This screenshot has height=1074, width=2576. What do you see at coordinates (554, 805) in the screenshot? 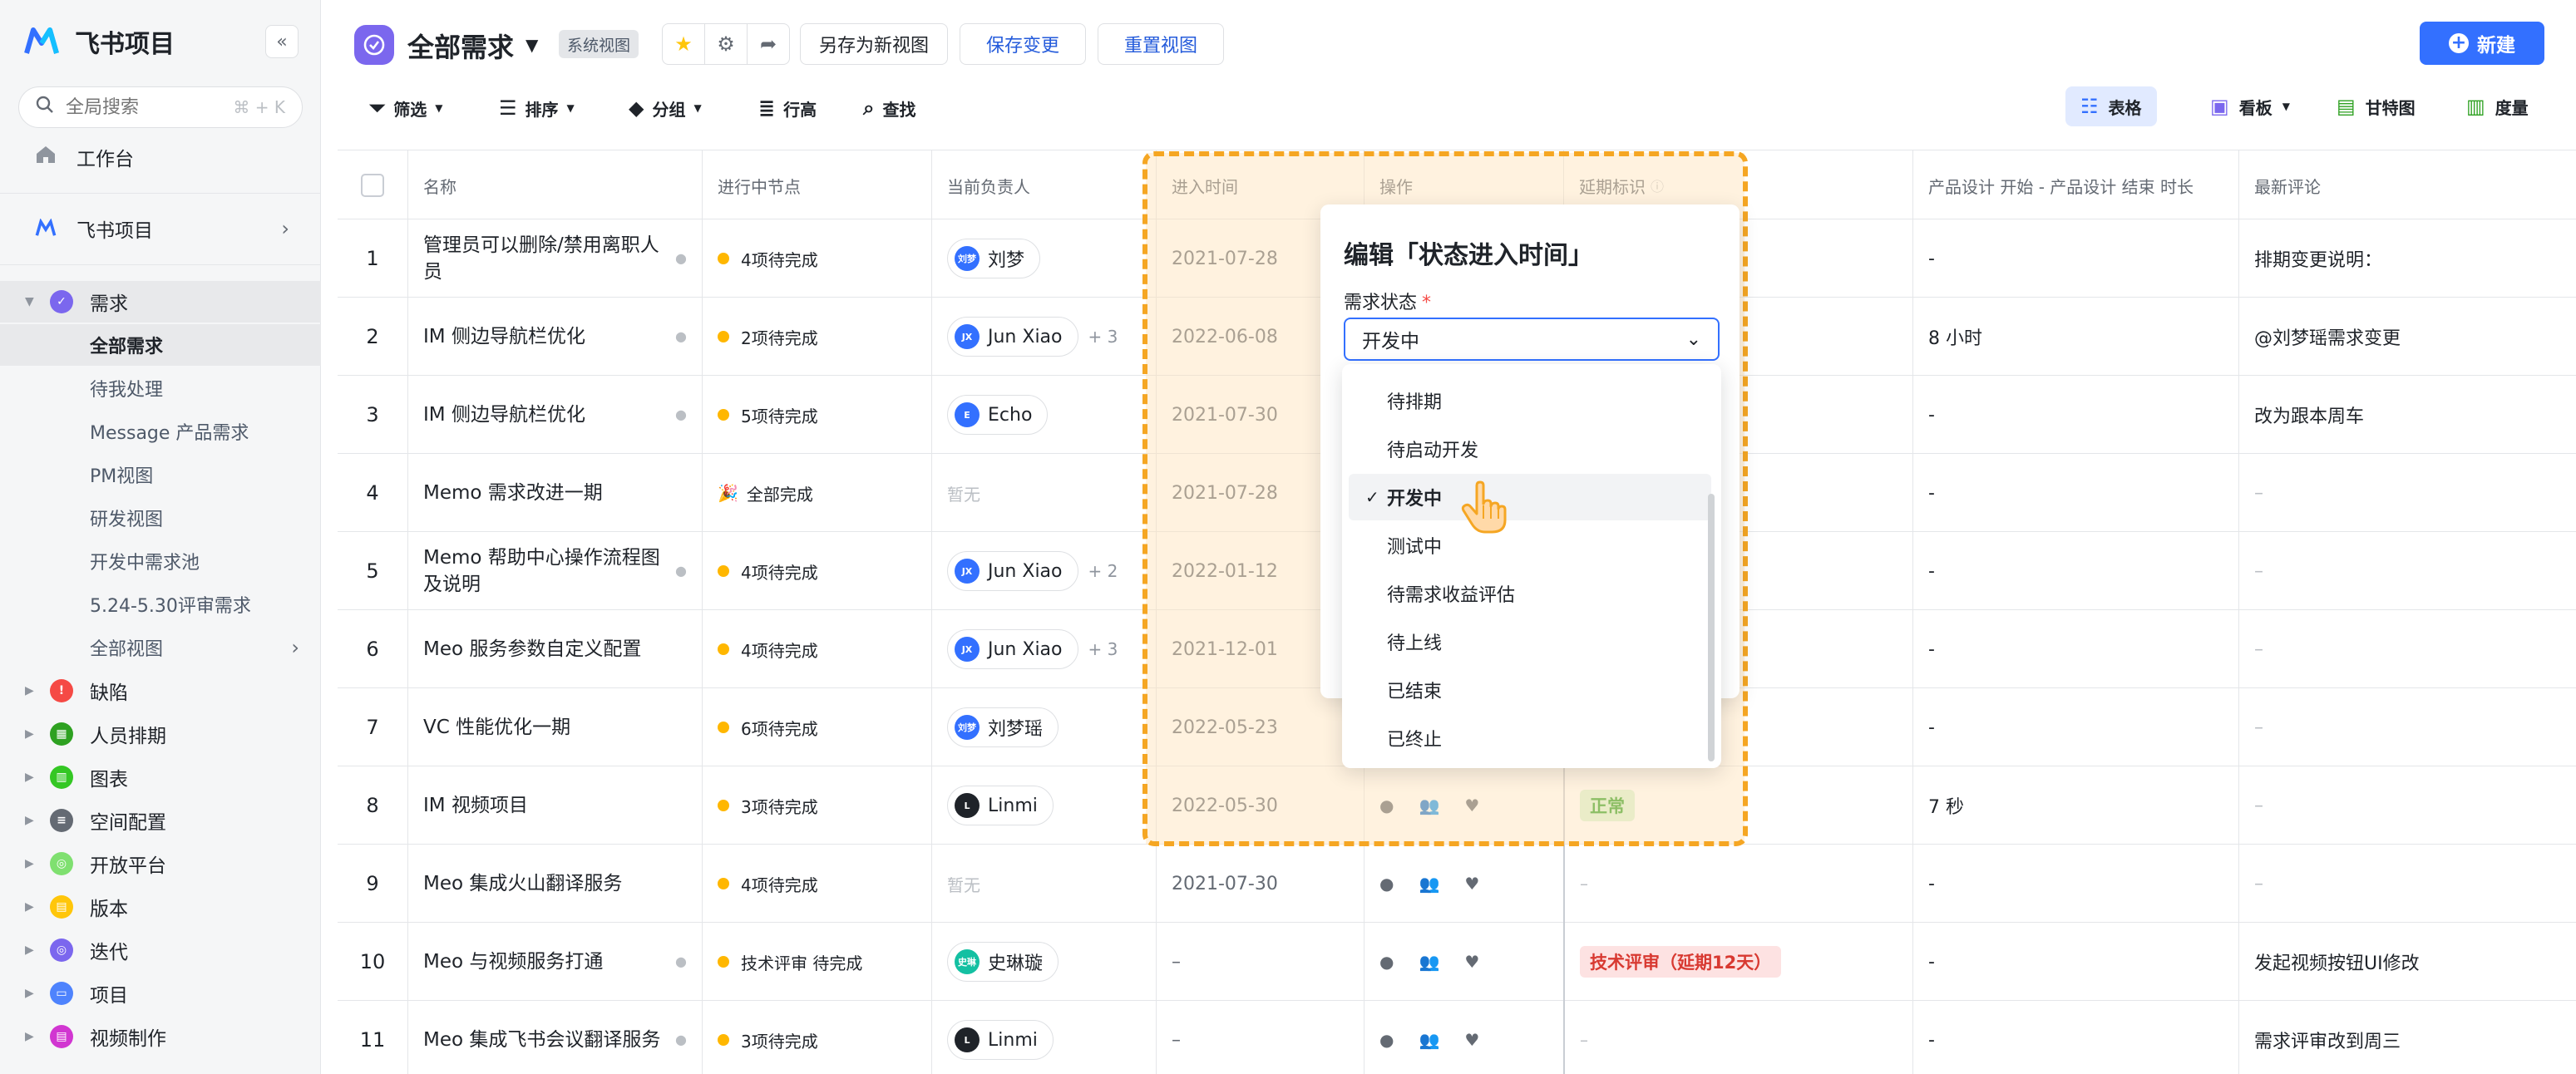
I see `row-name: IM 视频项目` at bounding box center [554, 805].